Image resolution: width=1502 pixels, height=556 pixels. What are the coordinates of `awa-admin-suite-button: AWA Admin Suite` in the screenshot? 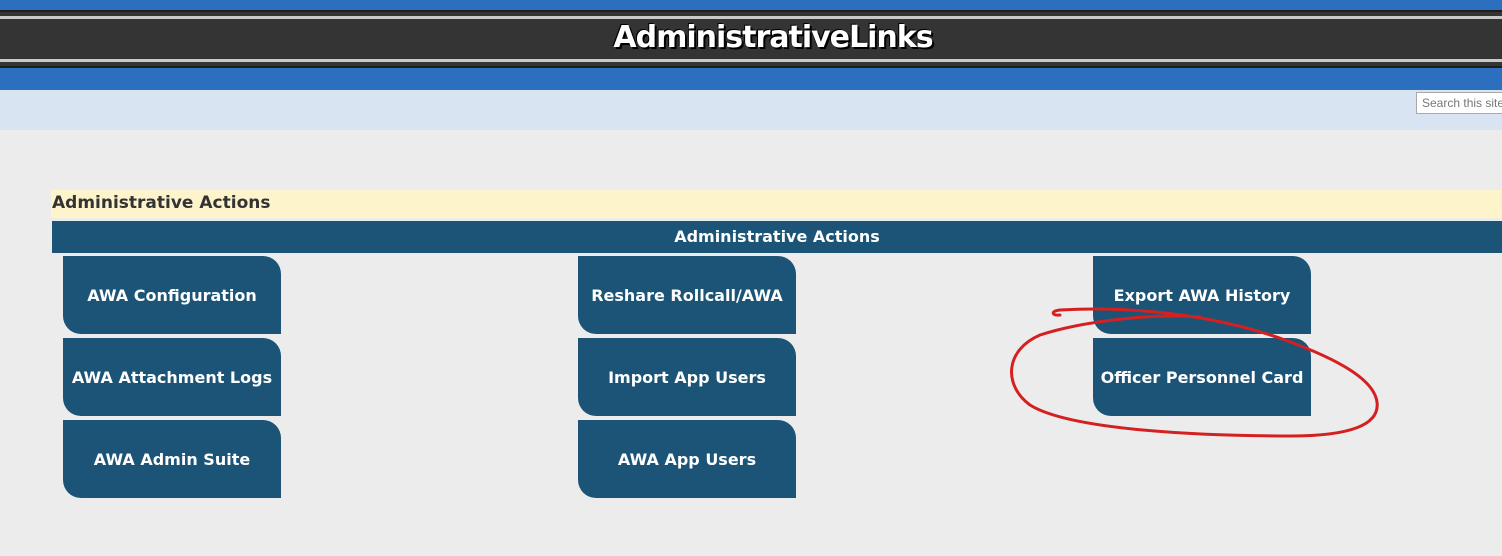 It's located at (172, 459).